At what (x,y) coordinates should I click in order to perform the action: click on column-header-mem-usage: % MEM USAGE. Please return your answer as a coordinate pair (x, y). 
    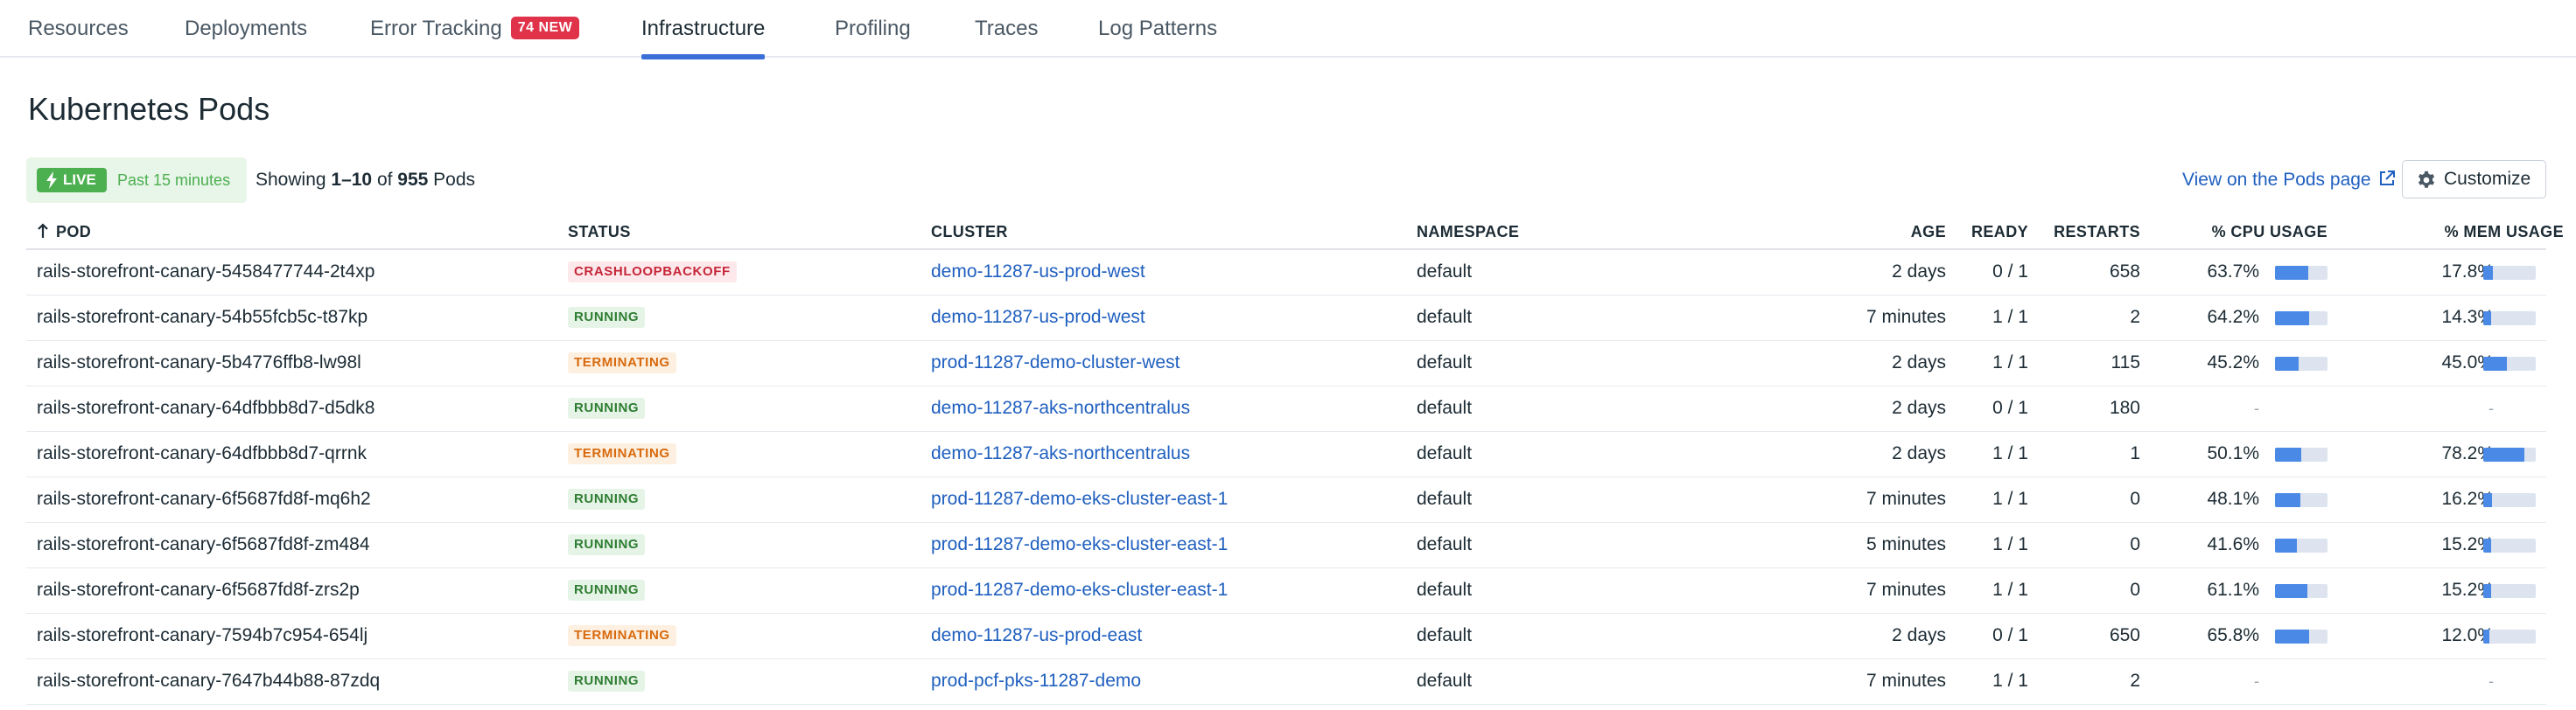
    Looking at the image, I should click on (2457, 231).